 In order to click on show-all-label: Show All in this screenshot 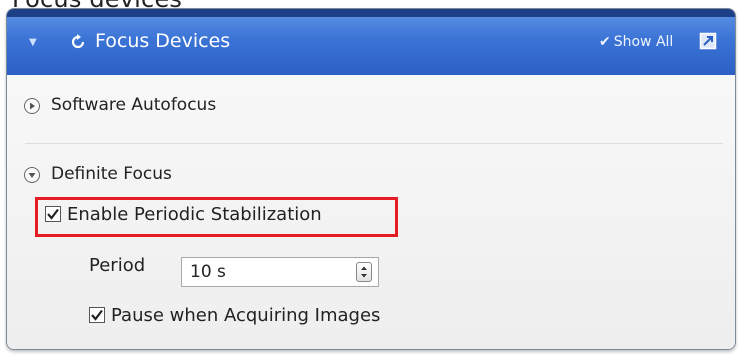, I will do `click(643, 42)`.